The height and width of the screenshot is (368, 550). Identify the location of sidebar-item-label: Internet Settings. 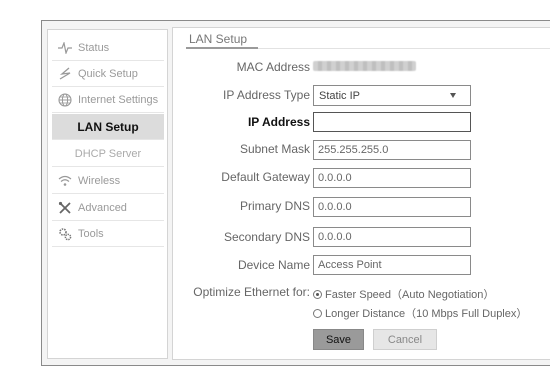
(118, 99).